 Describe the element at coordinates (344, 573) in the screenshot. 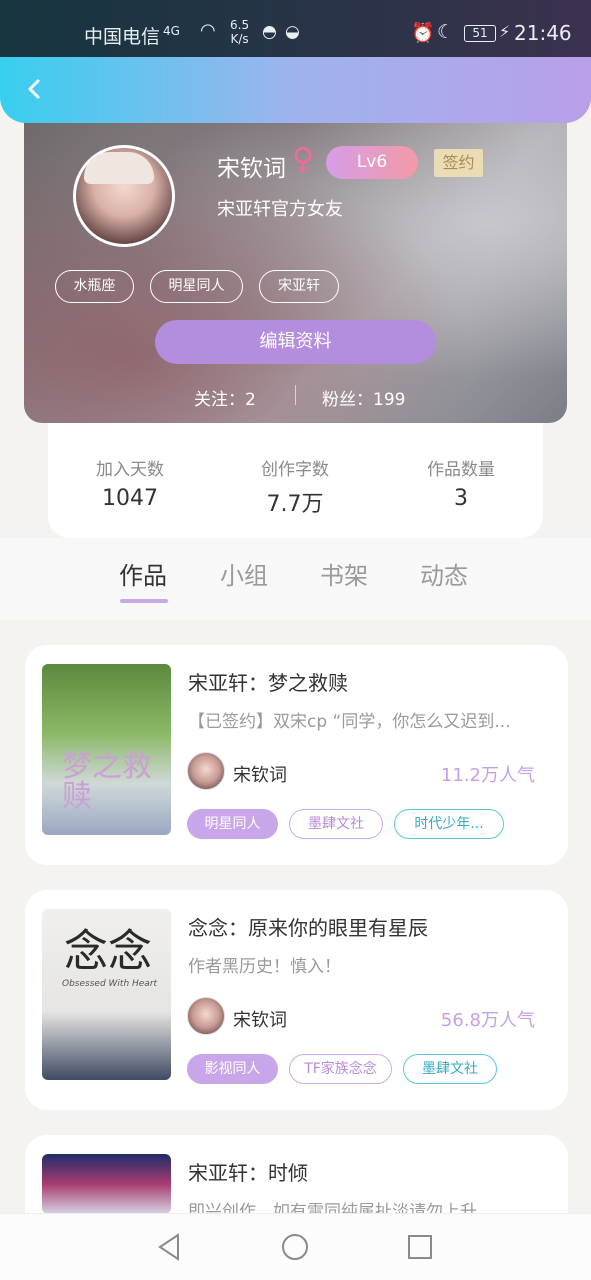

I see `tab-bookshelf: 书架` at that location.